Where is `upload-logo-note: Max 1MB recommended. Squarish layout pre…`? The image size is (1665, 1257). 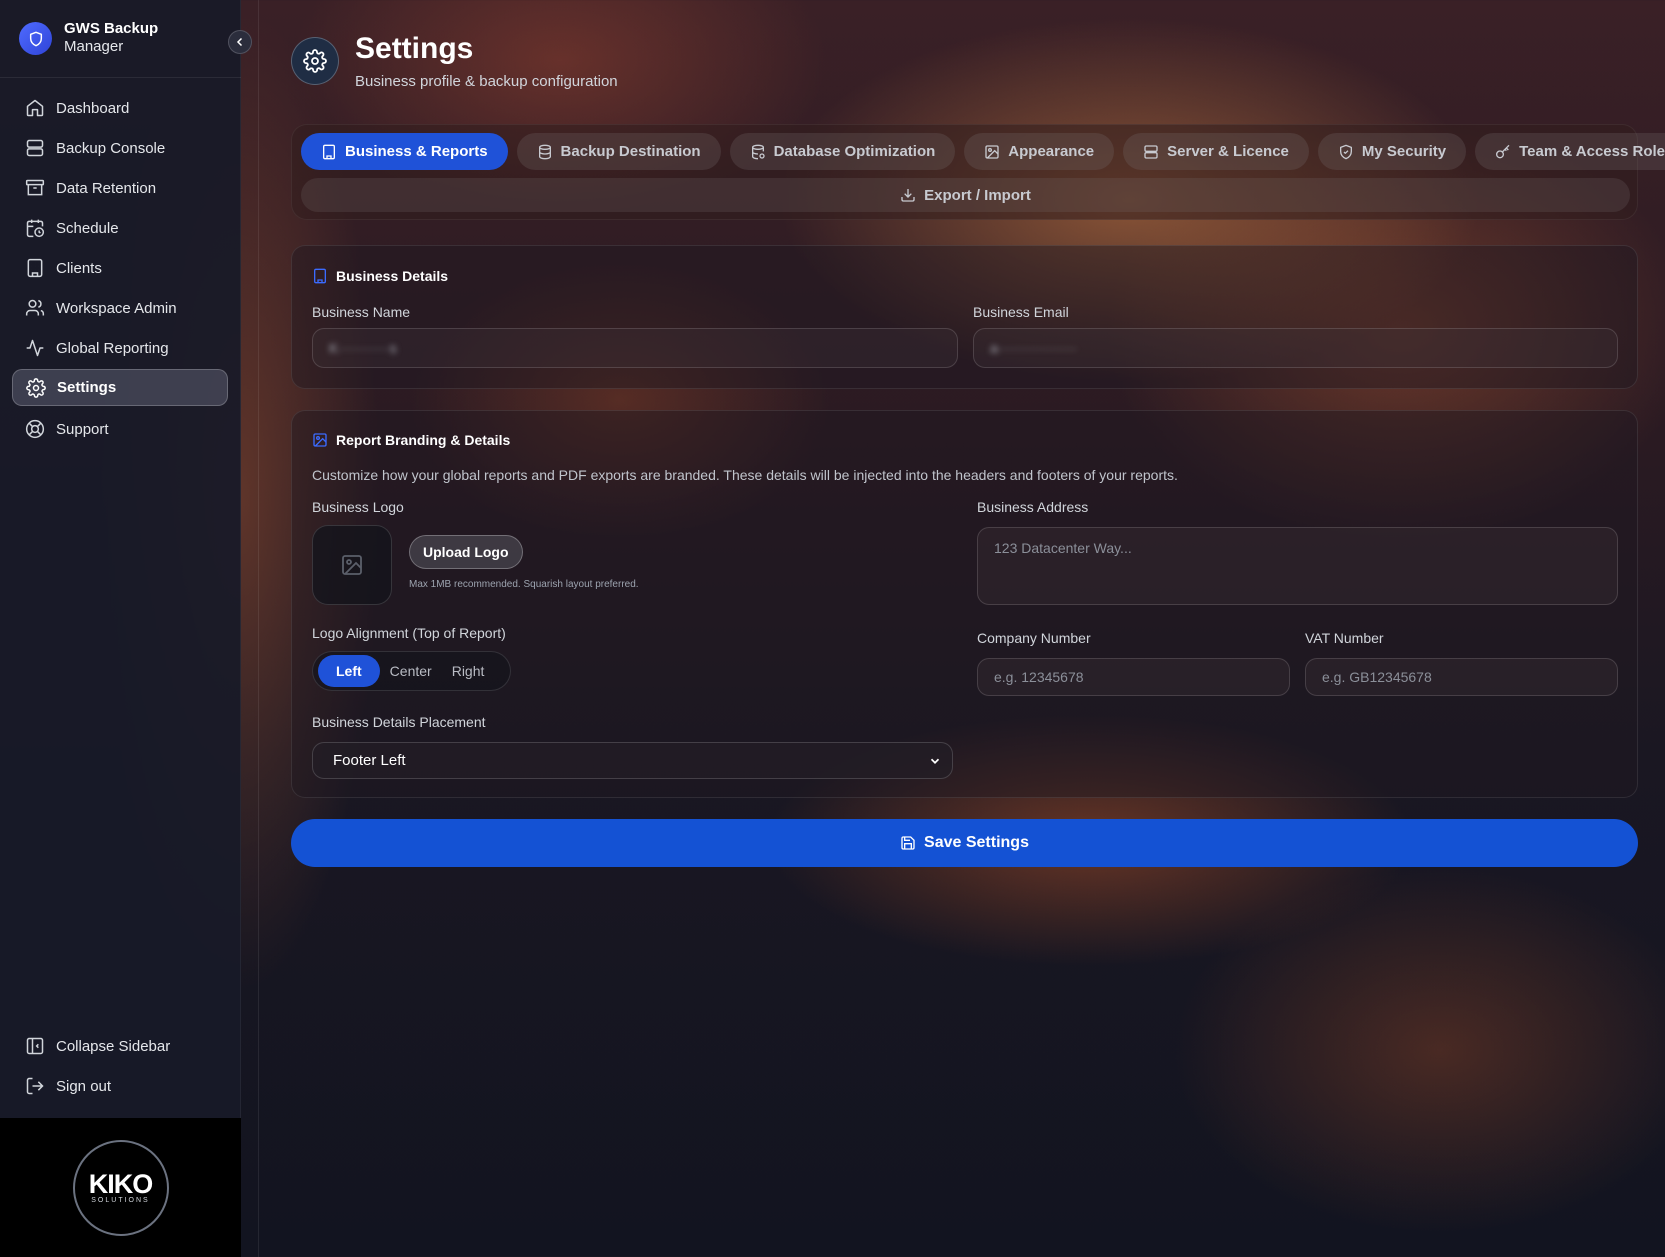
upload-logo-note: Max 1MB recommended. Squarish layout pre… is located at coordinates (524, 584).